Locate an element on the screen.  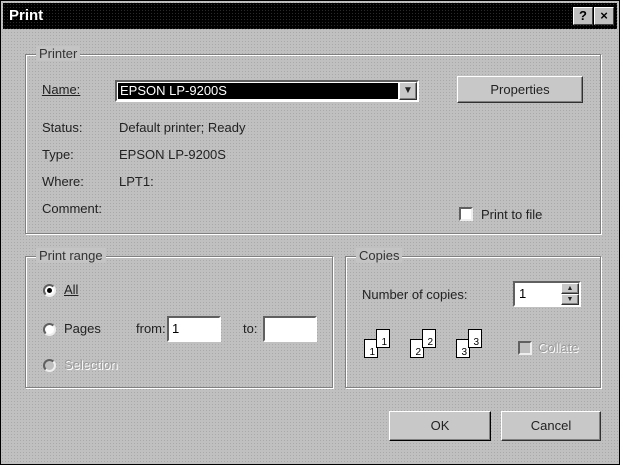
type-label: Type: is located at coordinates (58, 154).